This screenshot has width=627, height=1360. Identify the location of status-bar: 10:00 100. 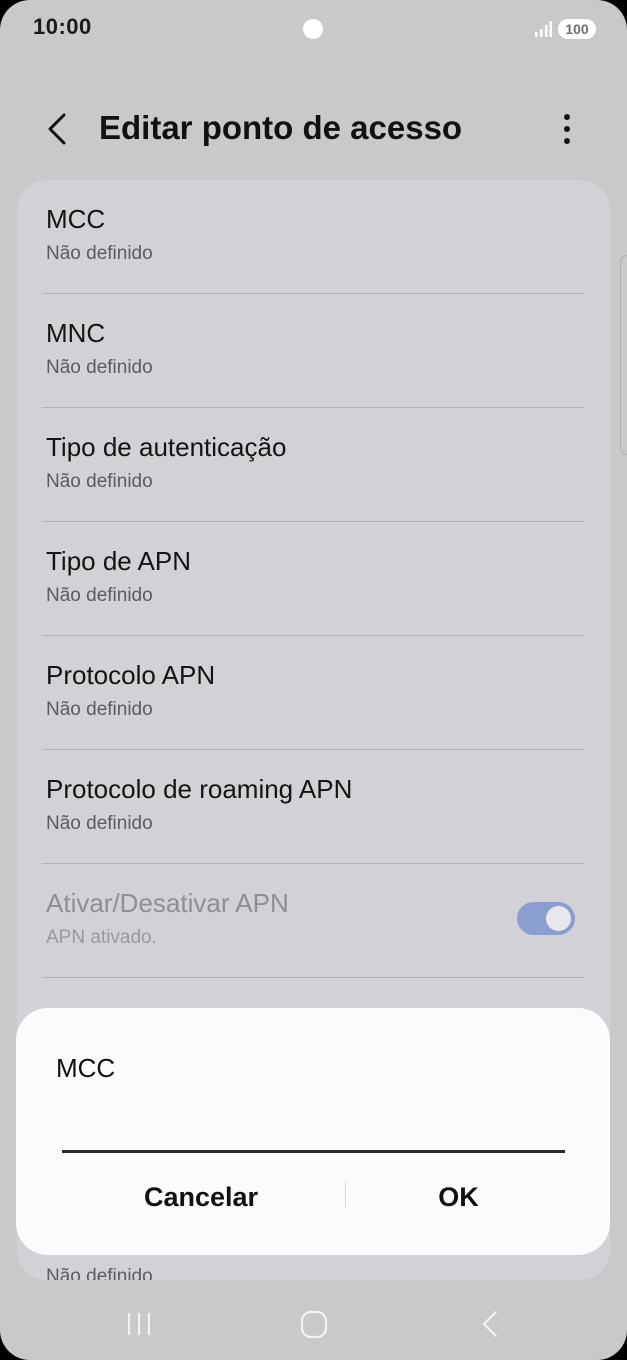
(313, 30).